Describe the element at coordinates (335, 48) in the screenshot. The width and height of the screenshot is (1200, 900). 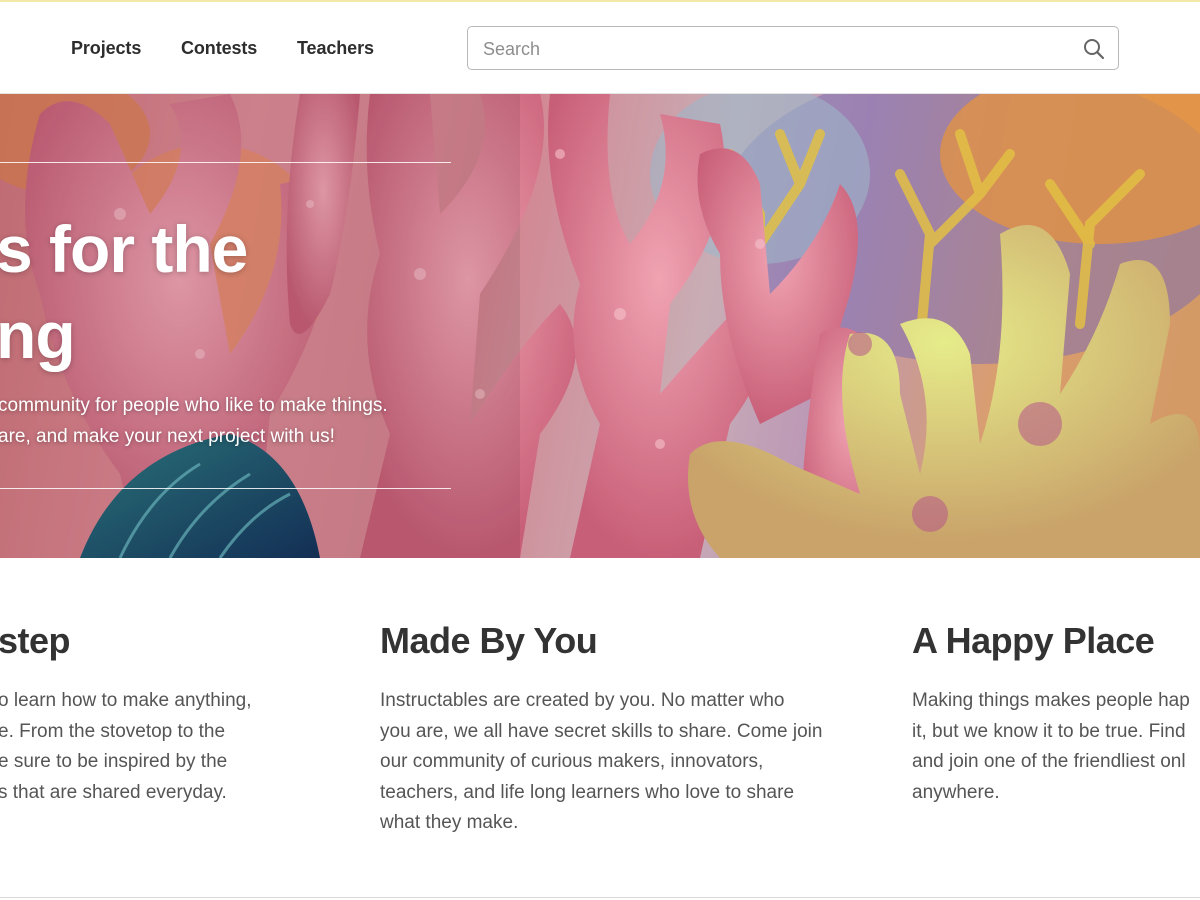
I see `nav-link-teachers: Teachers` at that location.